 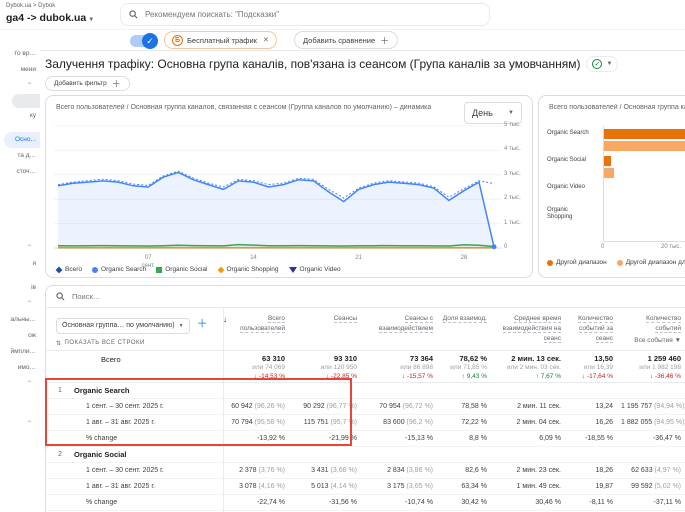 I want to click on sidebar-item-pill, so click(x=26, y=101).